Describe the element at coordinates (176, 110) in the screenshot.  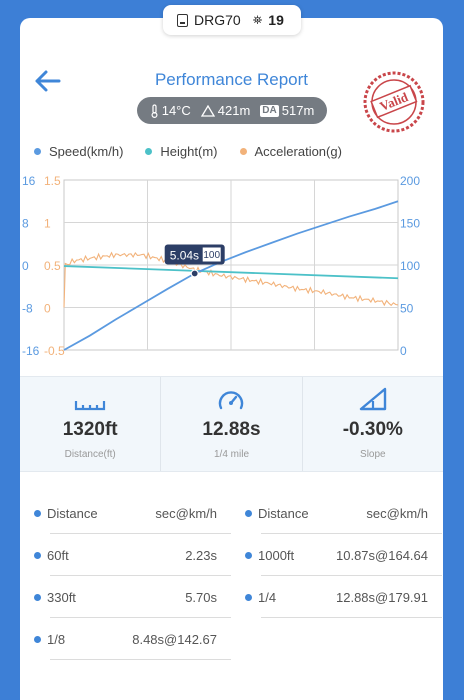
I see `temperature-value: 14°C` at that location.